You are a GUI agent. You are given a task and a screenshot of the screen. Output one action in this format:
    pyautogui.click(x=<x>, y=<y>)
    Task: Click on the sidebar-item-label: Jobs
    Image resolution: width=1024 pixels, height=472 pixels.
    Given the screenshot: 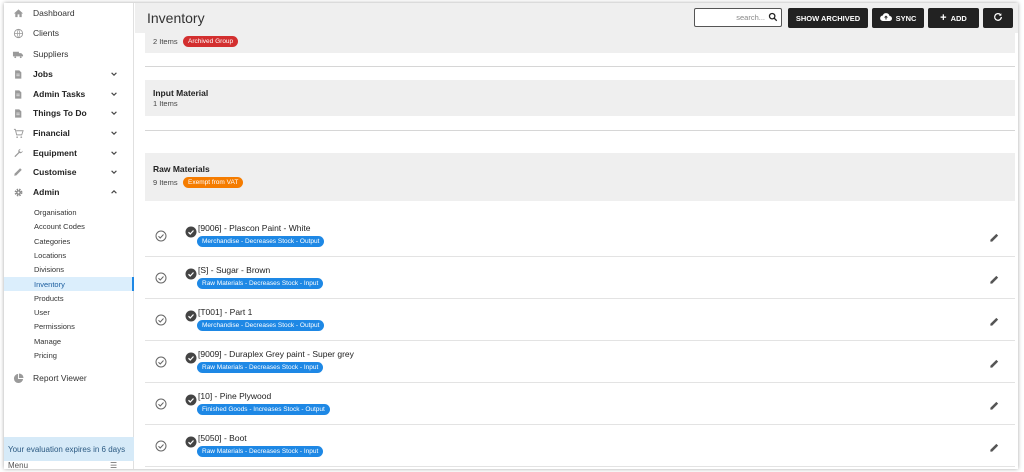 What is the action you would take?
    pyautogui.click(x=43, y=74)
    